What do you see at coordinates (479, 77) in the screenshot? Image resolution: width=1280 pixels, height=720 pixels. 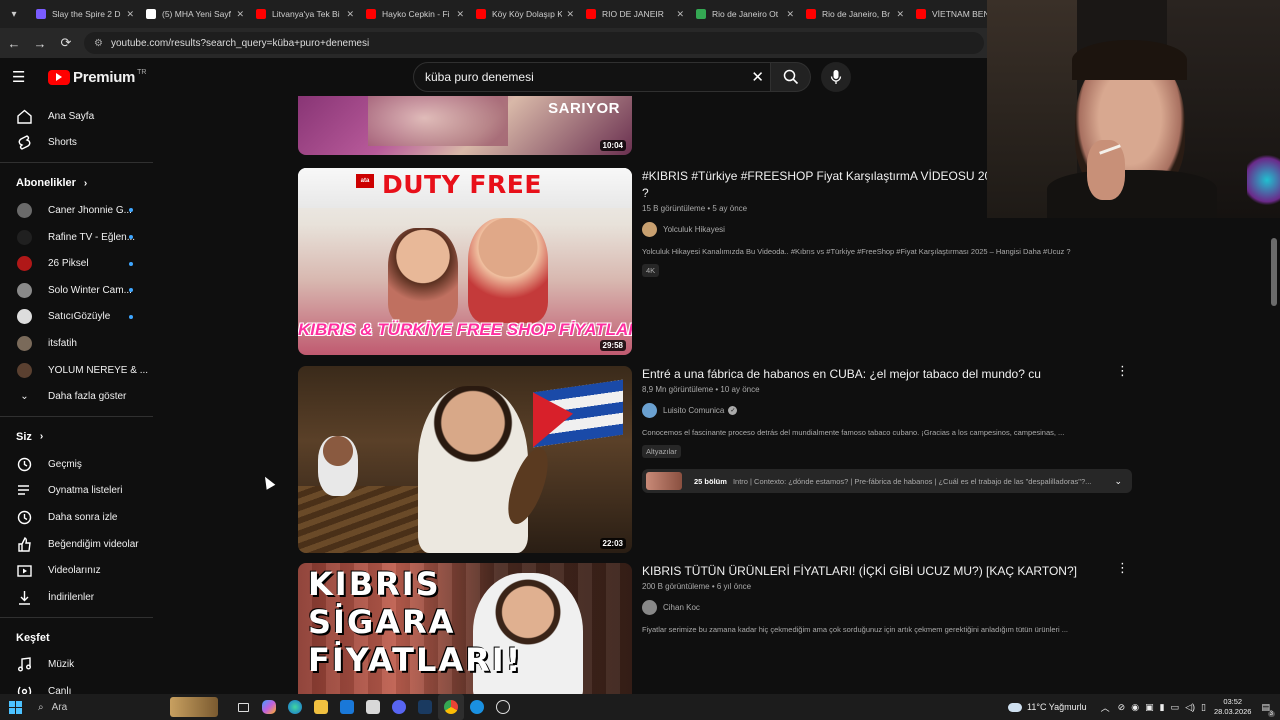 I see `search-query-text: küba puro denemesi` at bounding box center [479, 77].